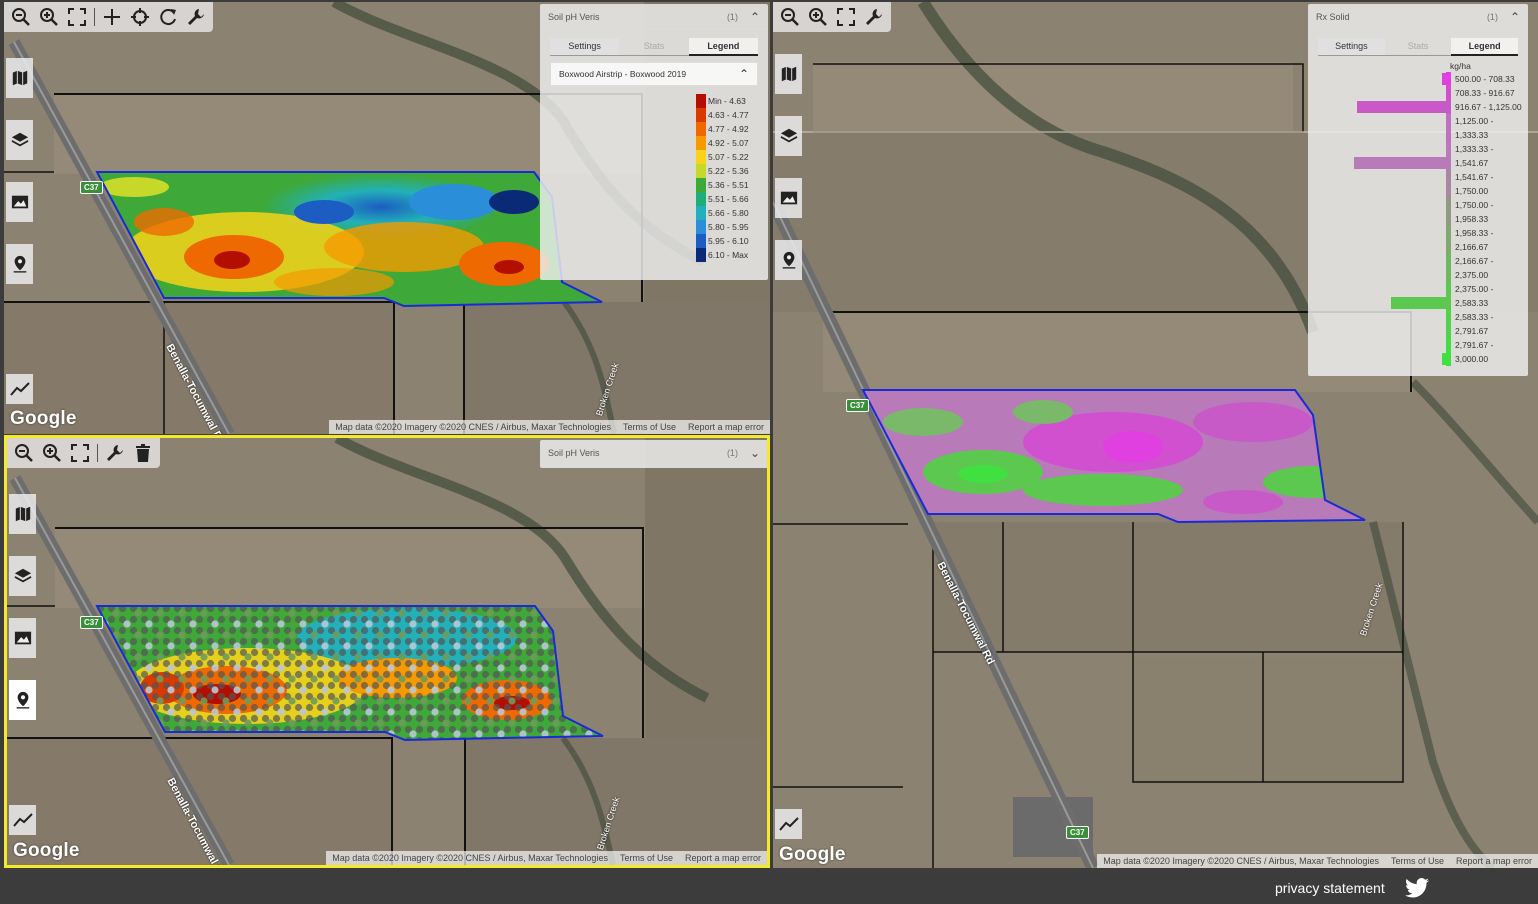 The width and height of the screenshot is (1538, 904). What do you see at coordinates (1472, 331) in the screenshot?
I see `histogram-label: 2,791.67` at bounding box center [1472, 331].